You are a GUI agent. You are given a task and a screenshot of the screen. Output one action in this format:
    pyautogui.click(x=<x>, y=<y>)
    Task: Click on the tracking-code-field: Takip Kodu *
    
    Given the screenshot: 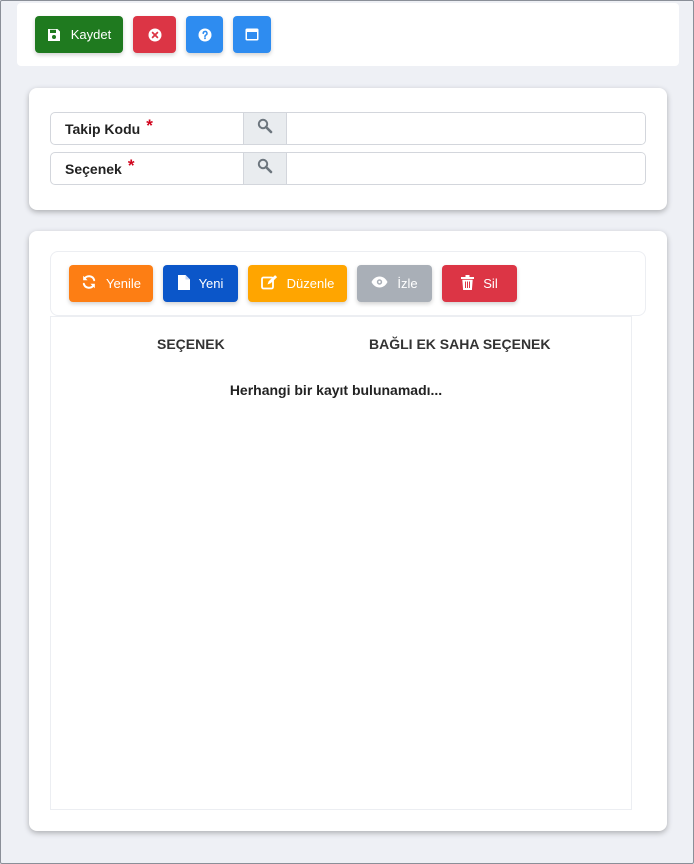 What is the action you would take?
    pyautogui.click(x=348, y=128)
    